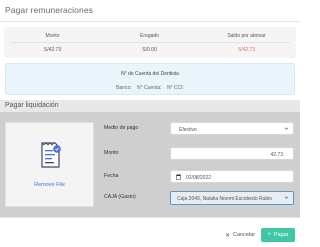 This screenshot has height=247, width=320. What do you see at coordinates (246, 50) in the screenshot?
I see `summary-value-saldo: S/42.73` at bounding box center [246, 50].